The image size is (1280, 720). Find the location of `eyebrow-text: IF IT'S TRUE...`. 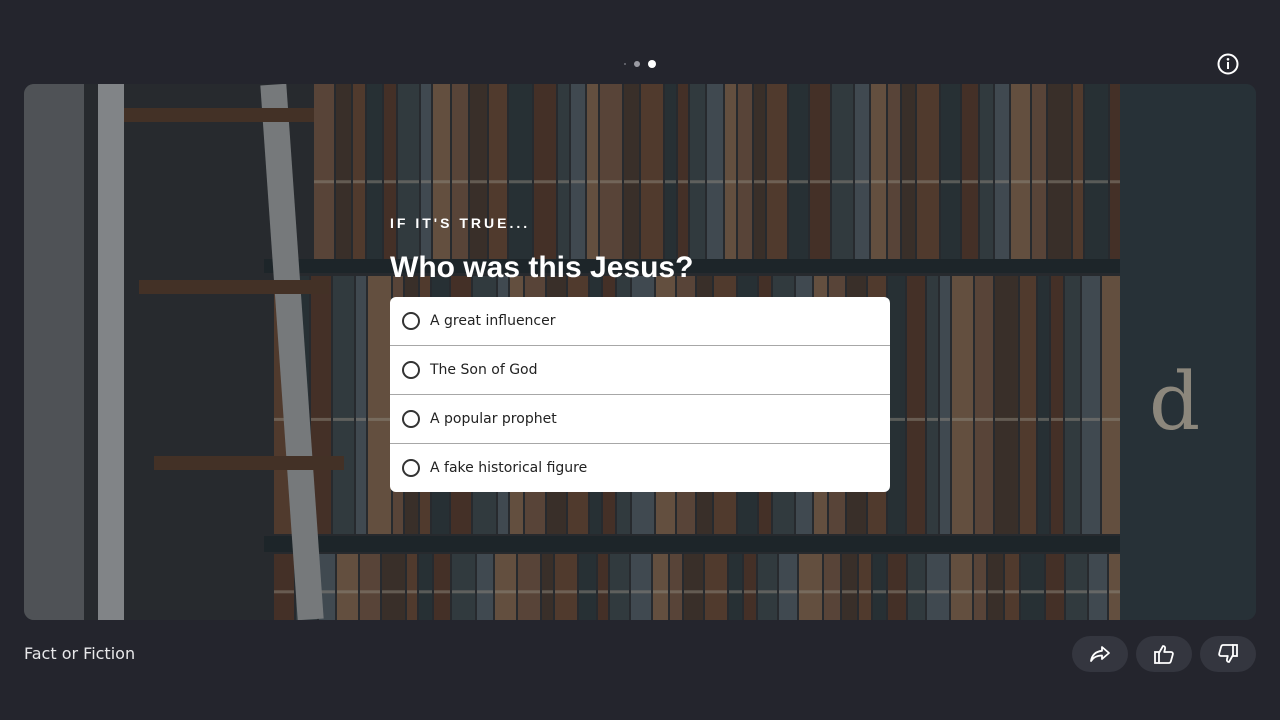

eyebrow-text: IF IT'S TRUE... is located at coordinates (460, 223).